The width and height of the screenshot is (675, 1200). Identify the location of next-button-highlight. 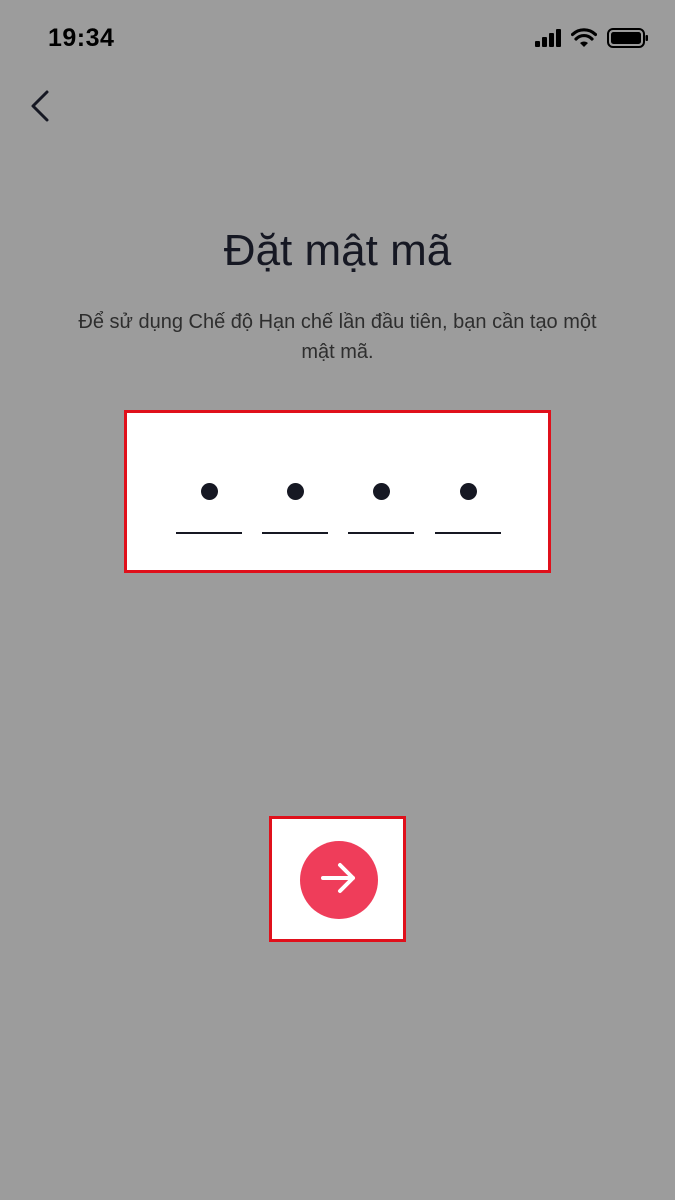
(337, 879).